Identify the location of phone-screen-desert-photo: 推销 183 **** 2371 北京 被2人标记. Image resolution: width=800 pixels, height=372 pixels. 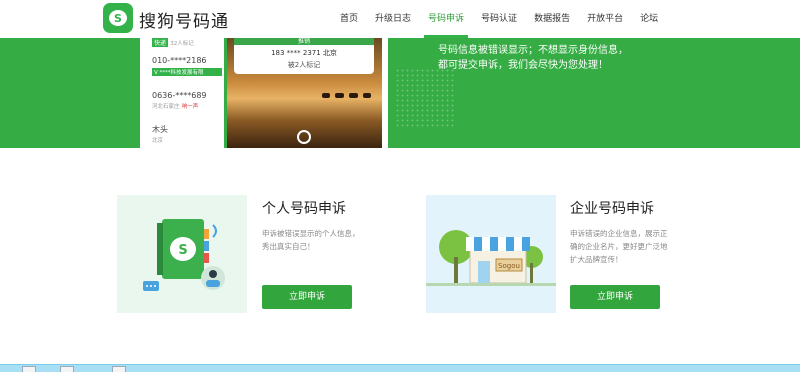
(304, 93).